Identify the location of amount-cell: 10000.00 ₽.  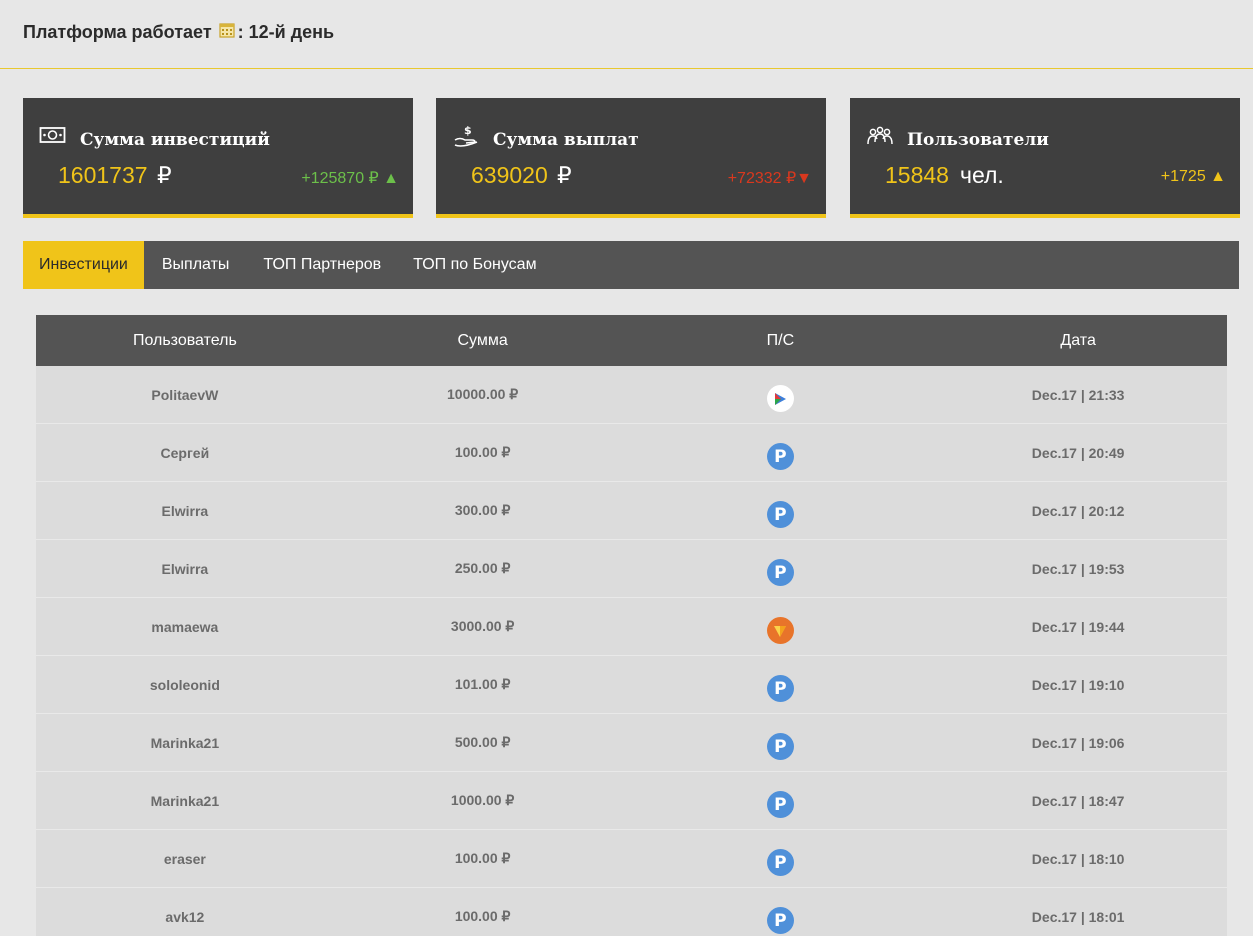
(483, 394).